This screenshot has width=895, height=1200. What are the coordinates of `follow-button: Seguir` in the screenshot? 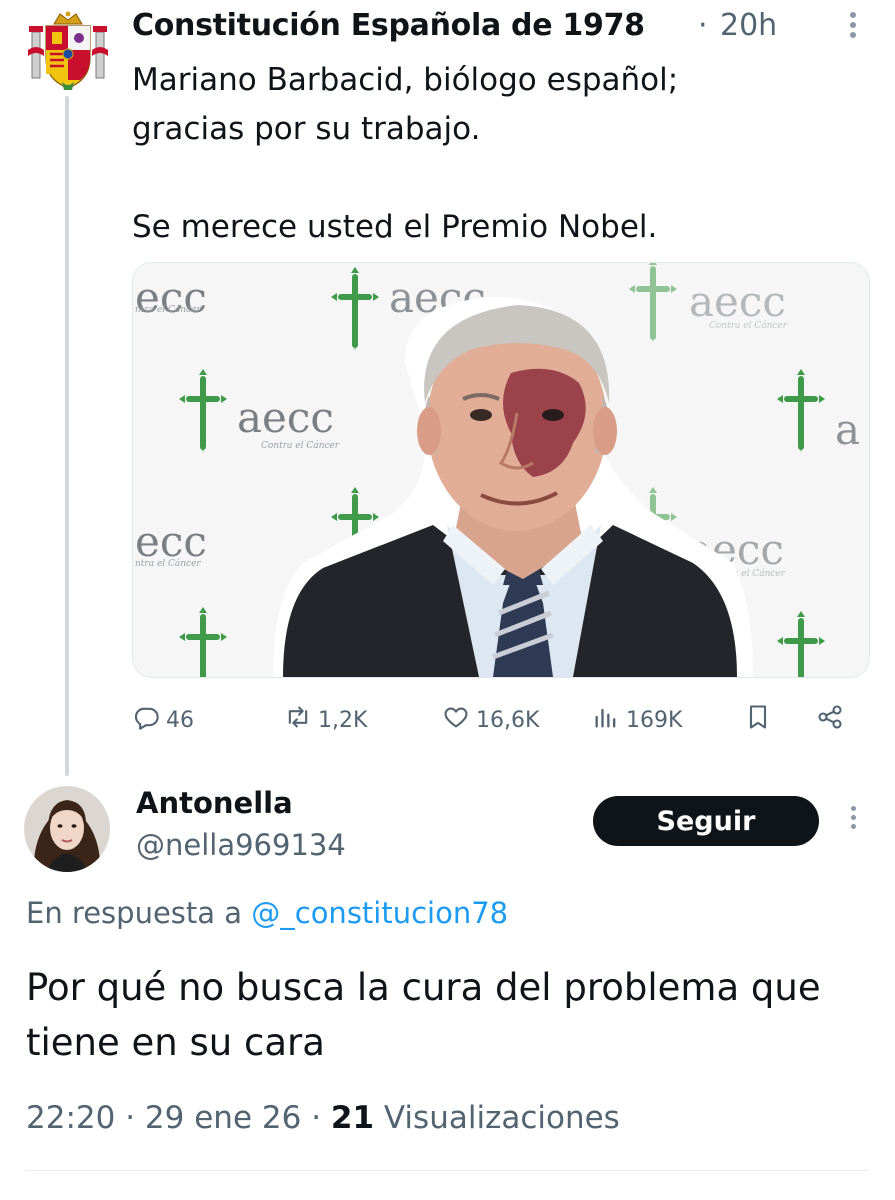 It's located at (706, 821).